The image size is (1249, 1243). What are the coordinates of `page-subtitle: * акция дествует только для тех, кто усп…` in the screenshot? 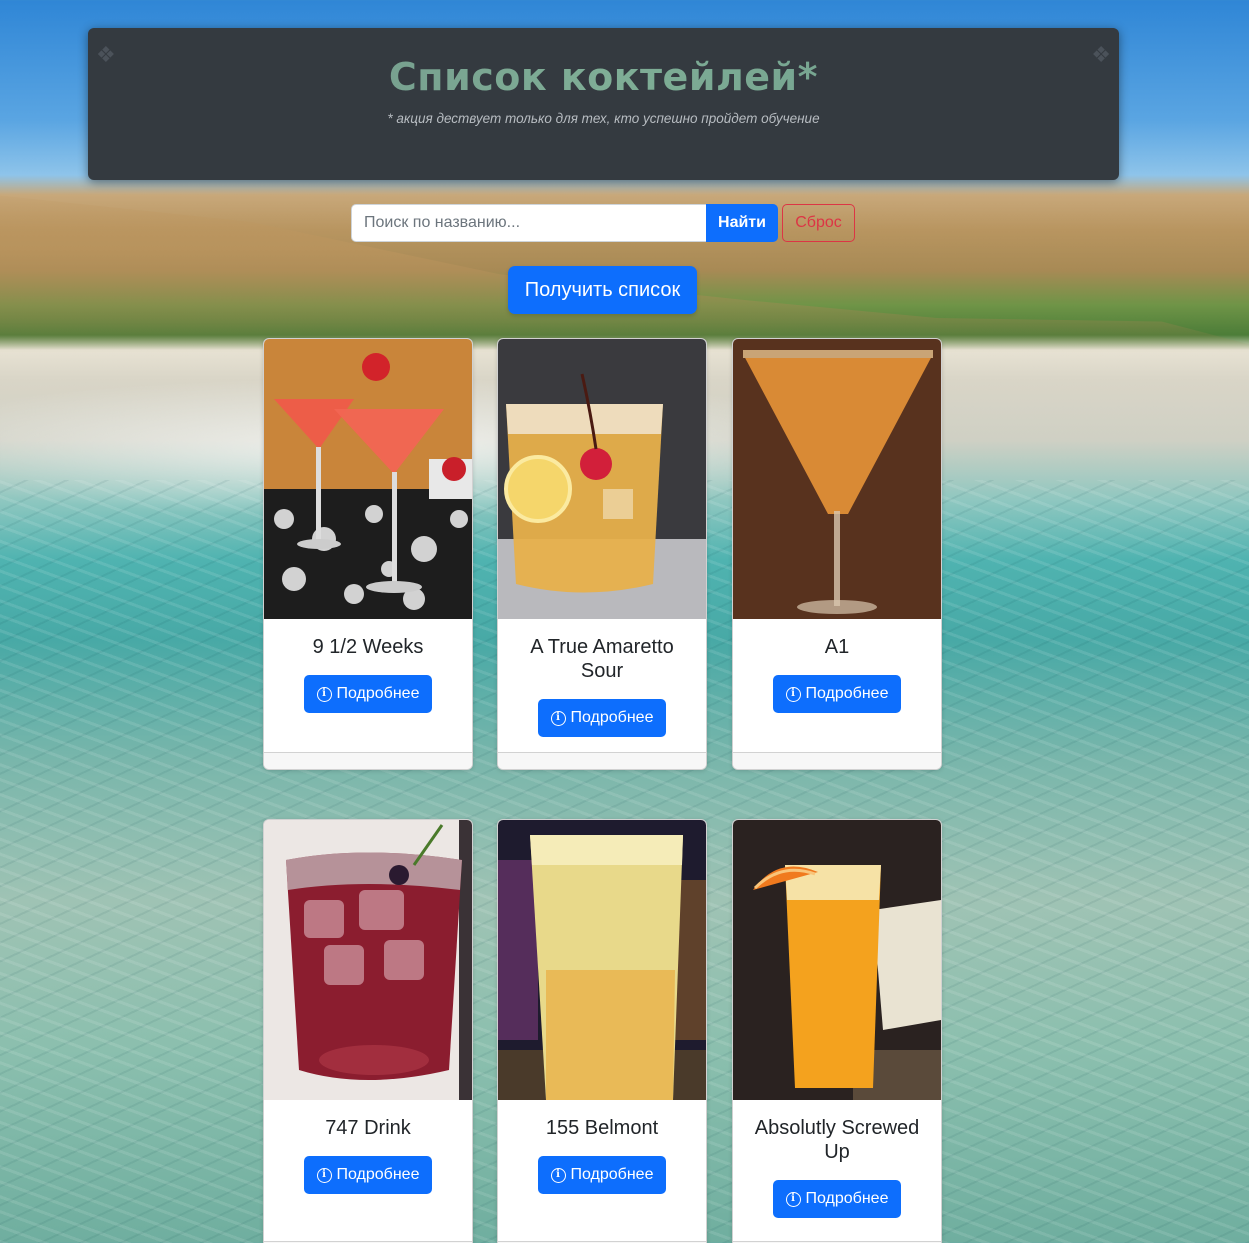 It's located at (603, 118).